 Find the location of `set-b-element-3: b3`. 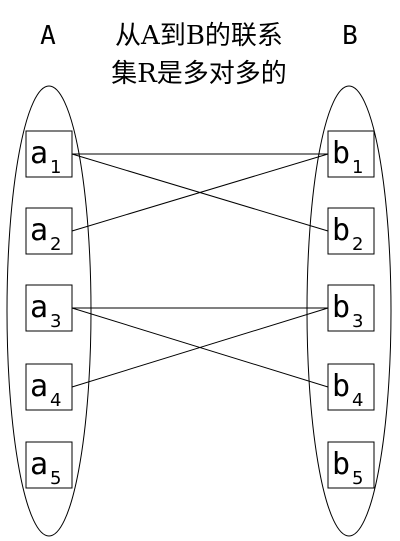

set-b-element-3: b3 is located at coordinates (351, 308).